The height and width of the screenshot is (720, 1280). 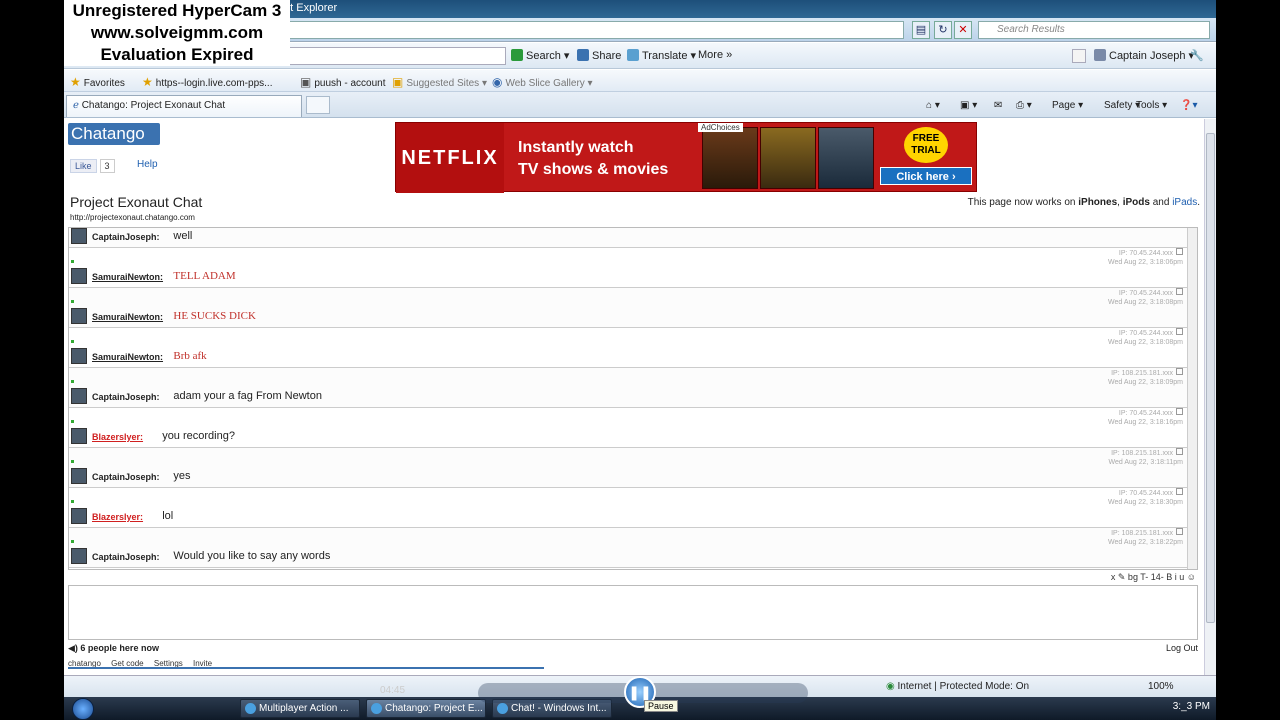 I want to click on page-scroll-thumb, so click(x=1210, y=378).